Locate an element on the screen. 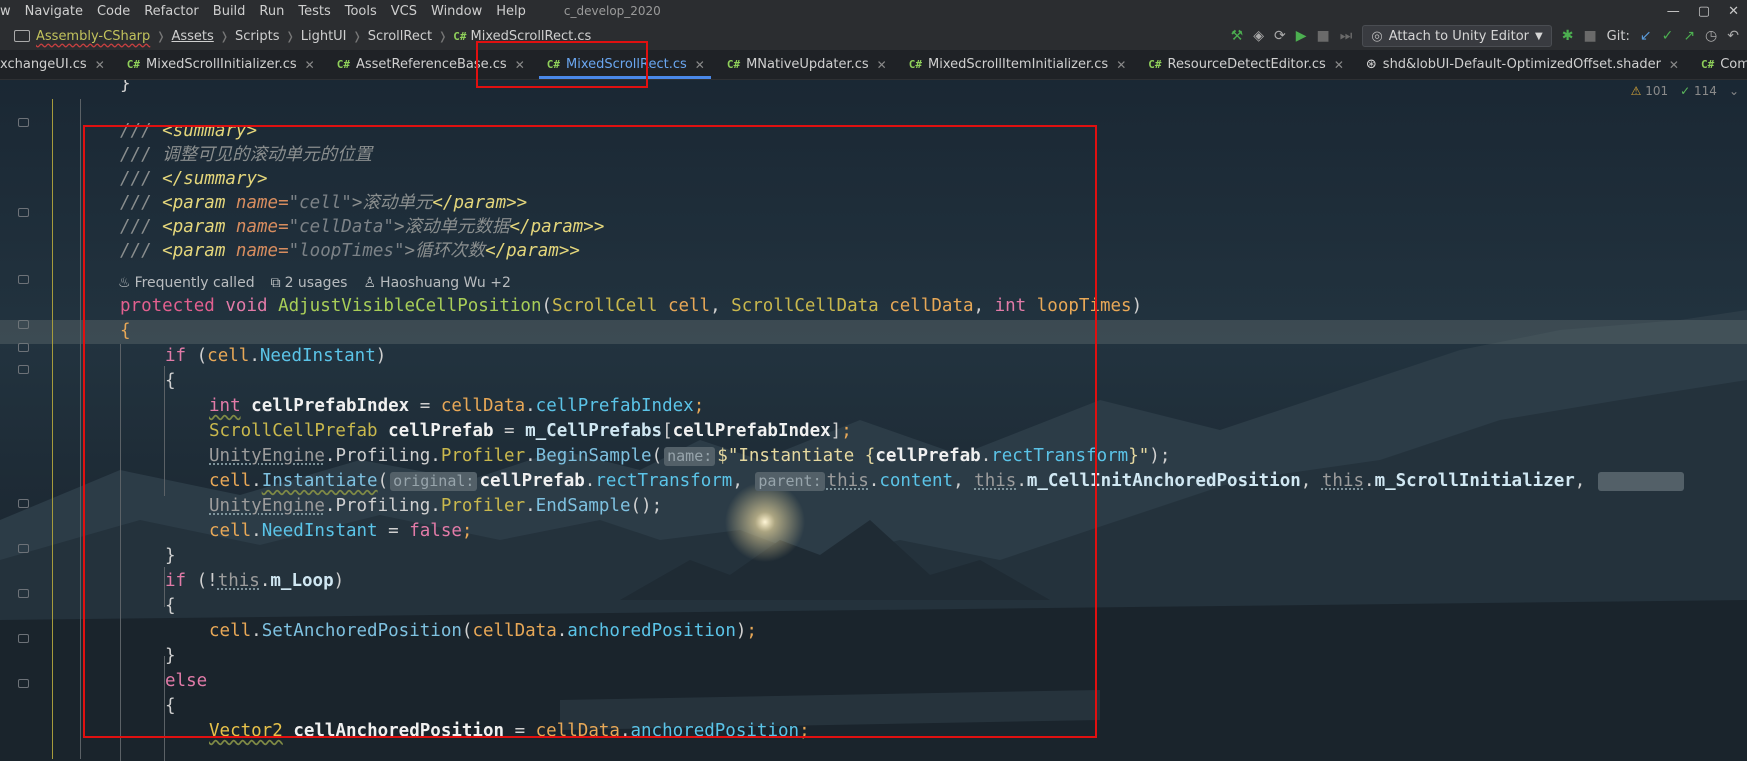  breadcrumb-assets: Assets is located at coordinates (192, 36).